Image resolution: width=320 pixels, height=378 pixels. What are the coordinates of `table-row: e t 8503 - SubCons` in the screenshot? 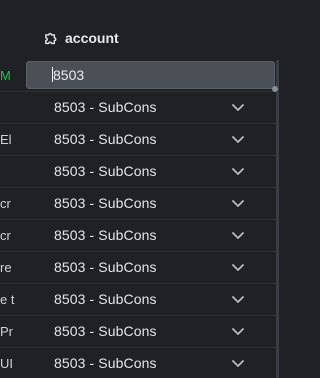 It's located at (139, 300).